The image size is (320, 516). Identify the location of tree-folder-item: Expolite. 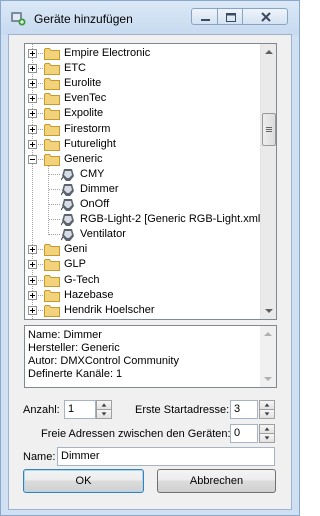
(143, 113).